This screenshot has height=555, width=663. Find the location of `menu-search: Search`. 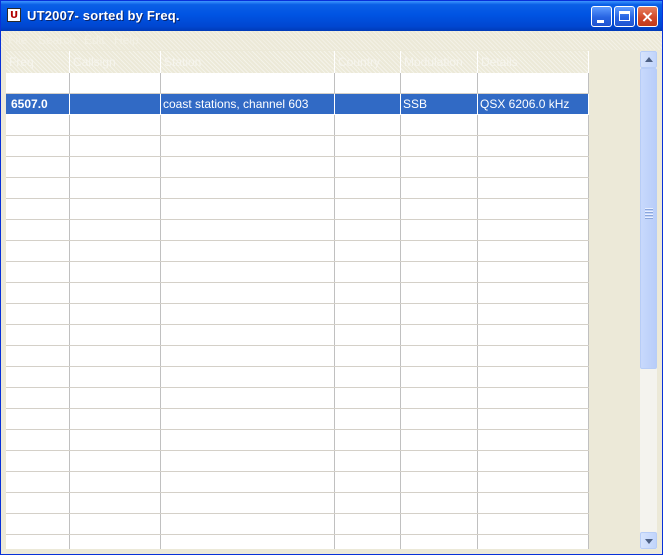

menu-search: Search is located at coordinates (57, 40).